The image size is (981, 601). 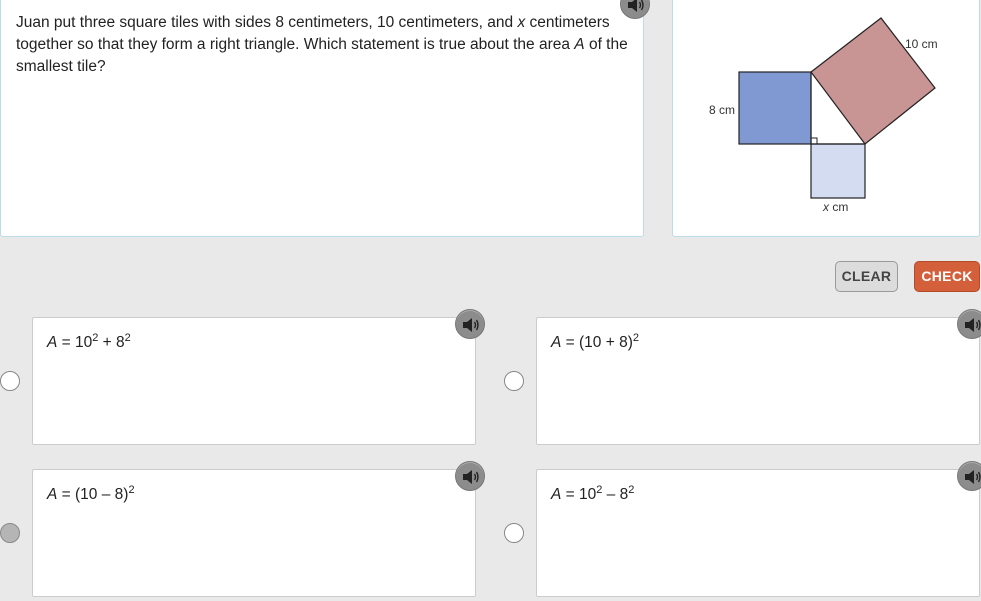 What do you see at coordinates (579, 44) in the screenshot?
I see `question-variable-a: A` at bounding box center [579, 44].